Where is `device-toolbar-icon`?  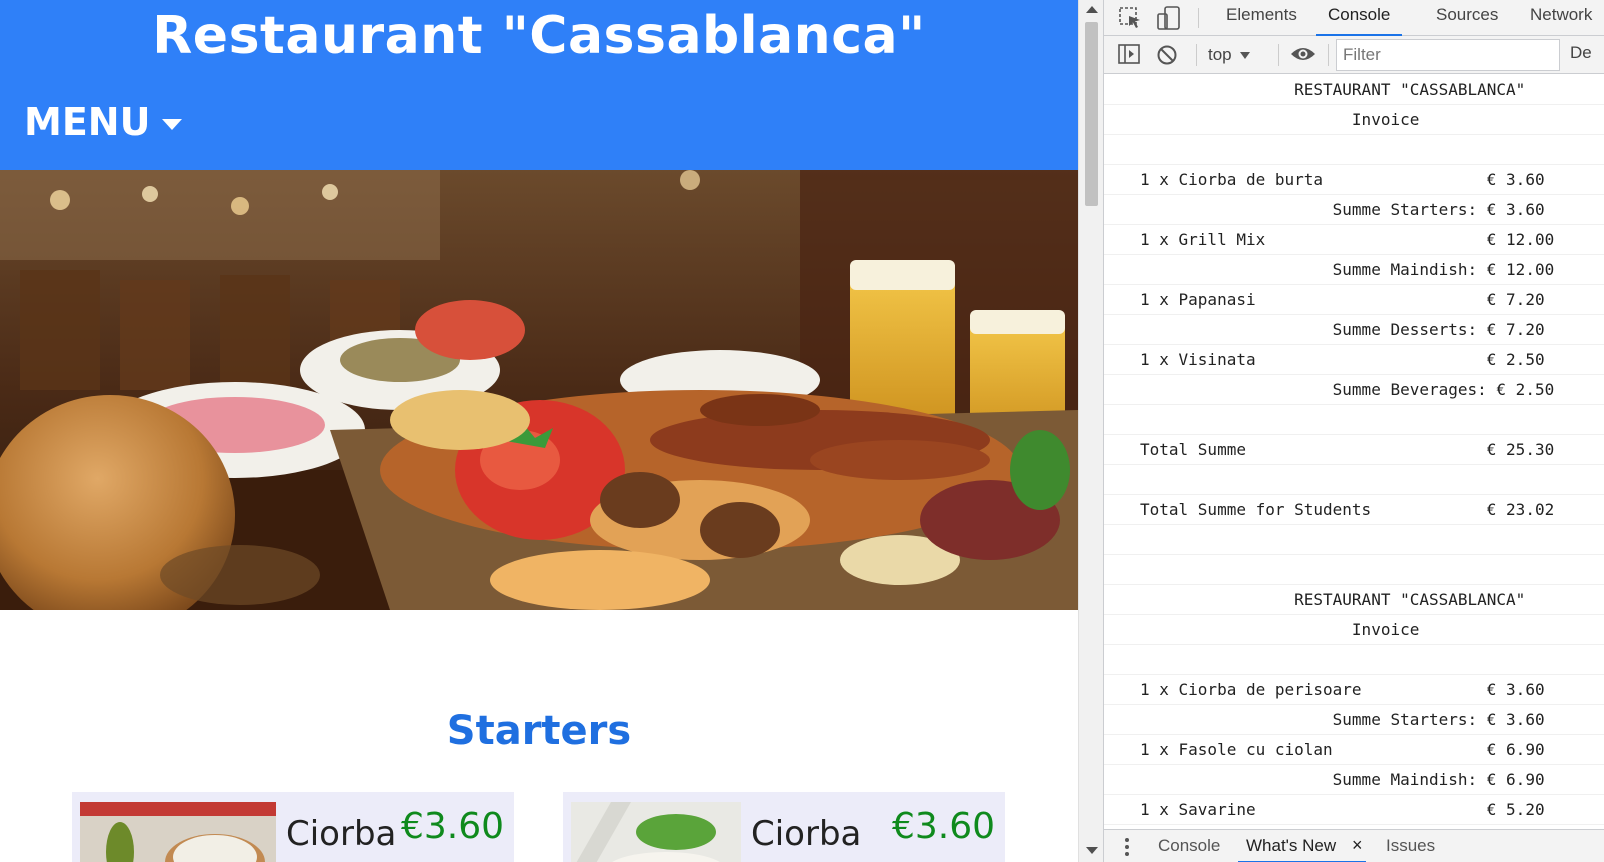 device-toolbar-icon is located at coordinates (1169, 18).